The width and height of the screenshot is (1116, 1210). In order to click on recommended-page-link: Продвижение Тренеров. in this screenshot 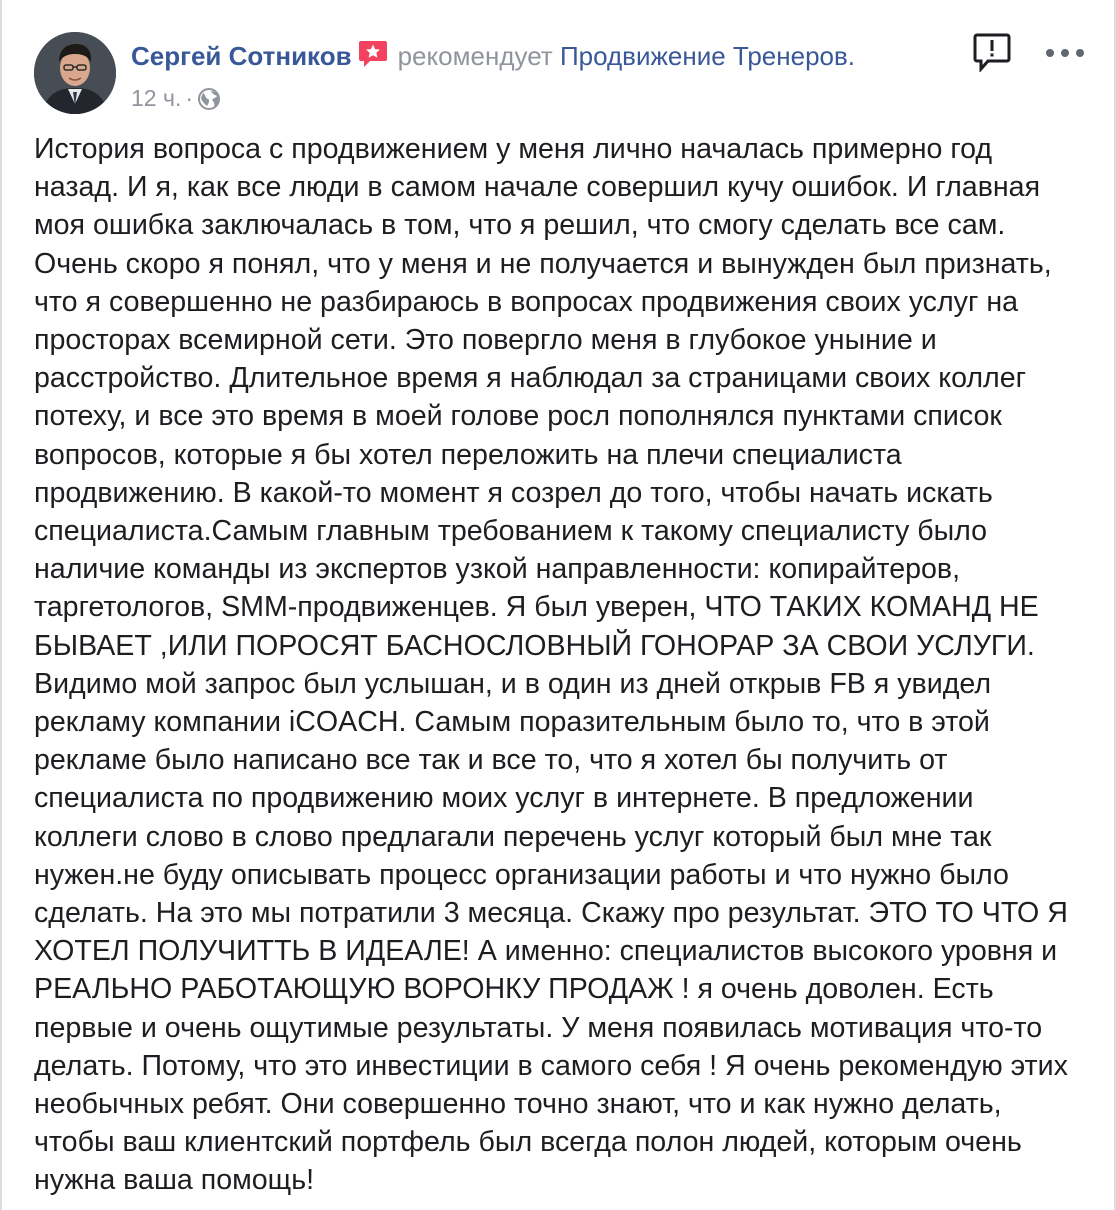, I will do `click(707, 56)`.